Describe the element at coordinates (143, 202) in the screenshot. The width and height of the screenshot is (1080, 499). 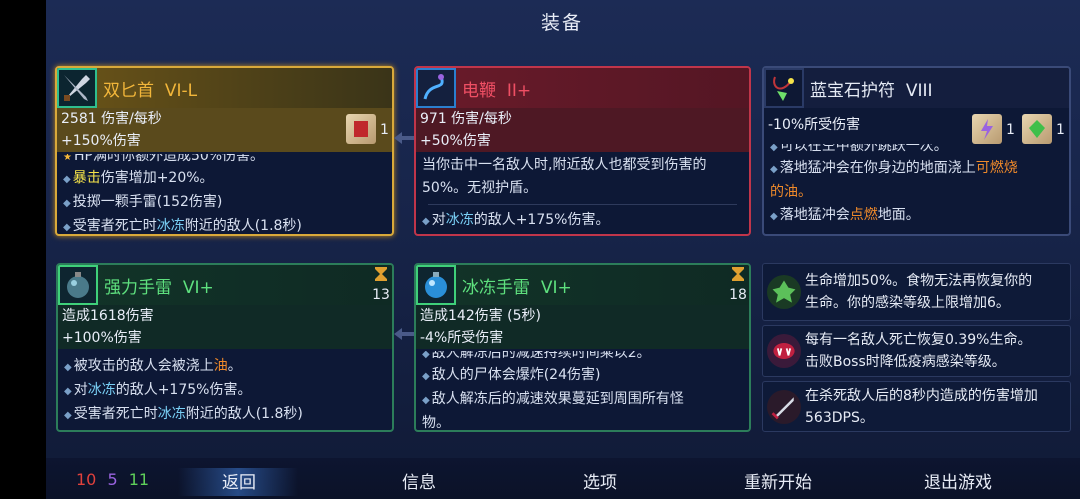
I see `affix-grenade: ◆ 投掷一颗手雷(152伤害)` at that location.